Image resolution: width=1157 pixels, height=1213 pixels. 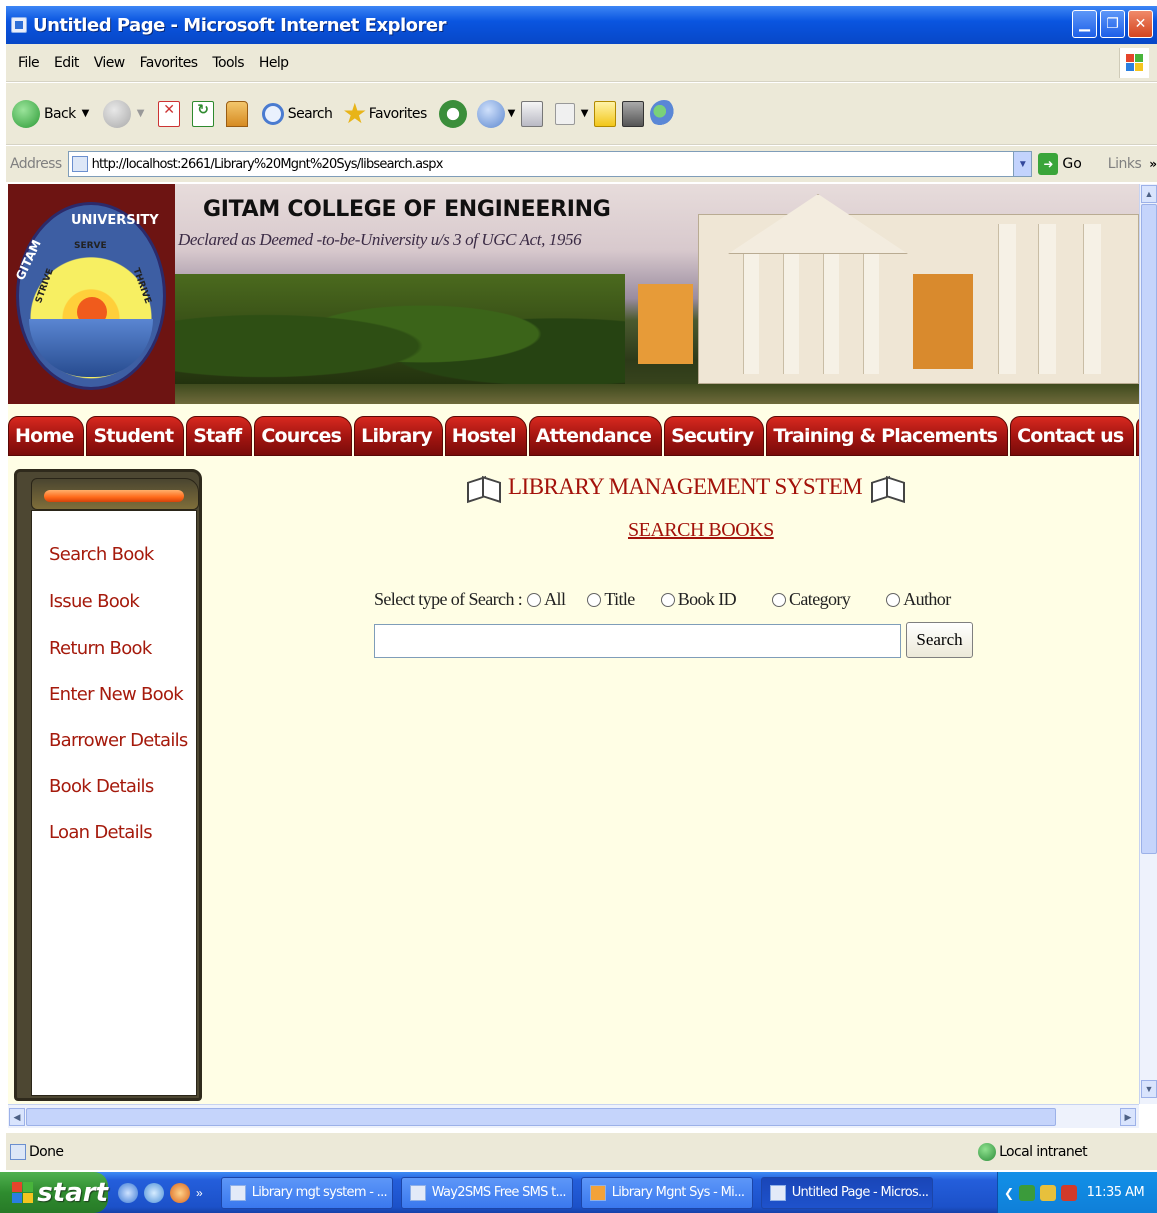 I want to click on search-submit-button: Search, so click(x=939, y=640).